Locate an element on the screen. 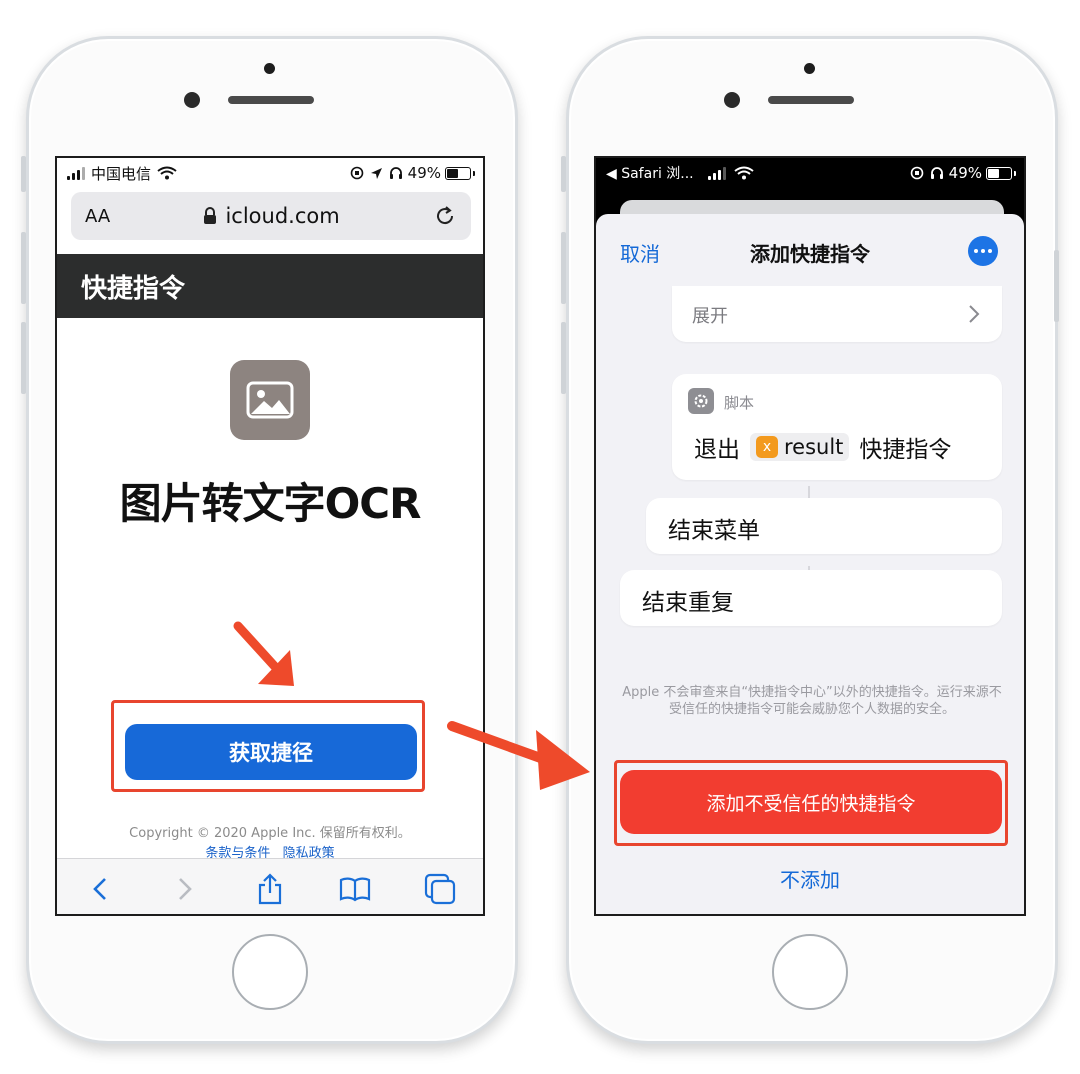  reload-icon is located at coordinates (445, 216).